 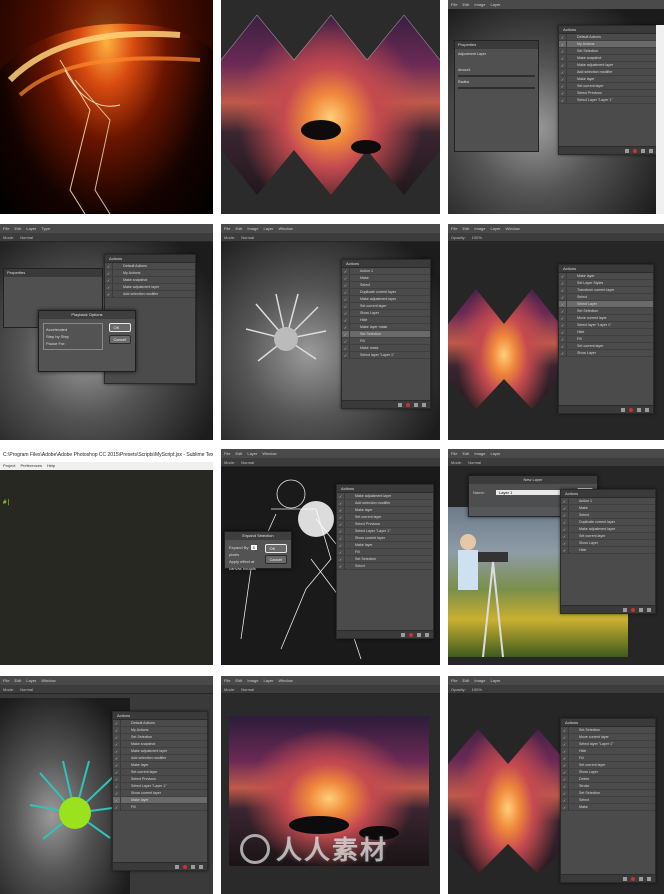 I want to click on action-row: ✓ Default Actions, so click(x=160, y=723).